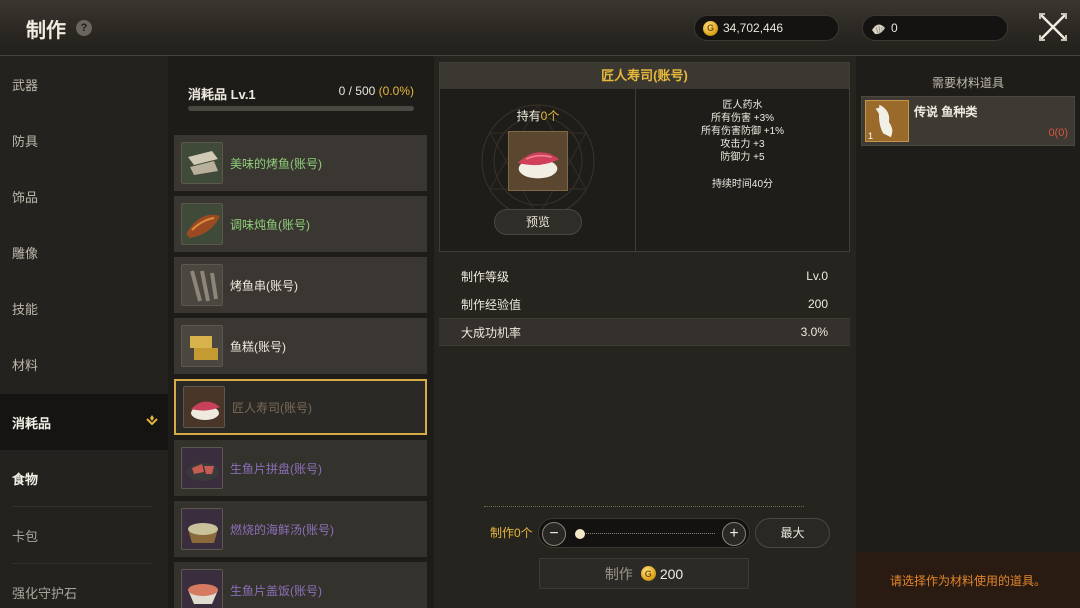 The image size is (1080, 608). I want to click on sidebar-item-enhance-guard-stone: 强化守护石, so click(84, 586).